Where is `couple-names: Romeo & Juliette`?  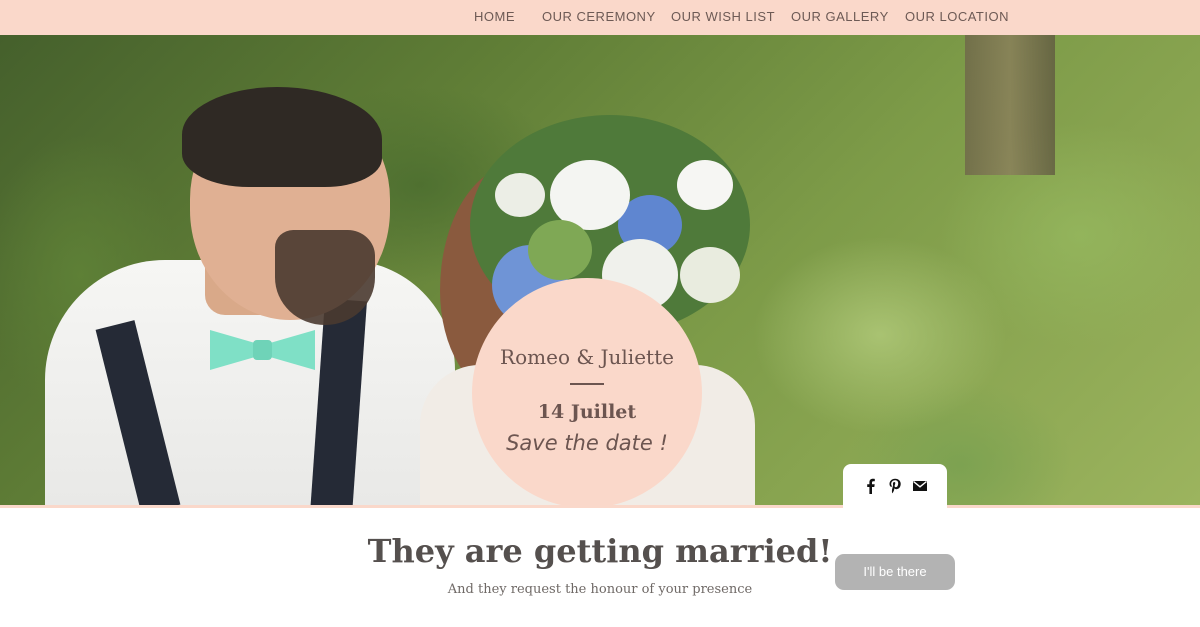 couple-names: Romeo & Juliette is located at coordinates (587, 357).